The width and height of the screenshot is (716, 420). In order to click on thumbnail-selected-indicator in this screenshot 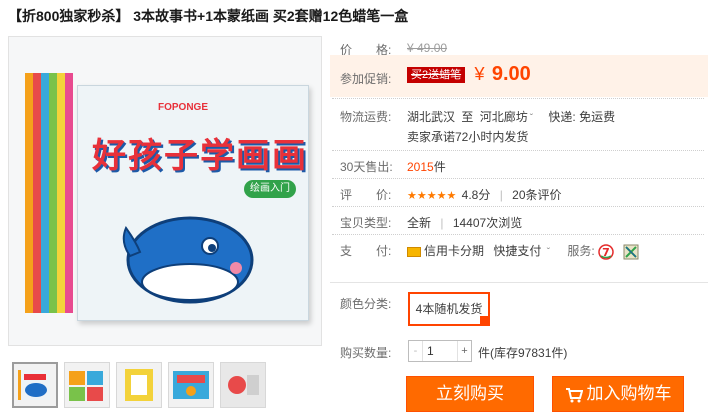, I will do `click(38, 362)`.